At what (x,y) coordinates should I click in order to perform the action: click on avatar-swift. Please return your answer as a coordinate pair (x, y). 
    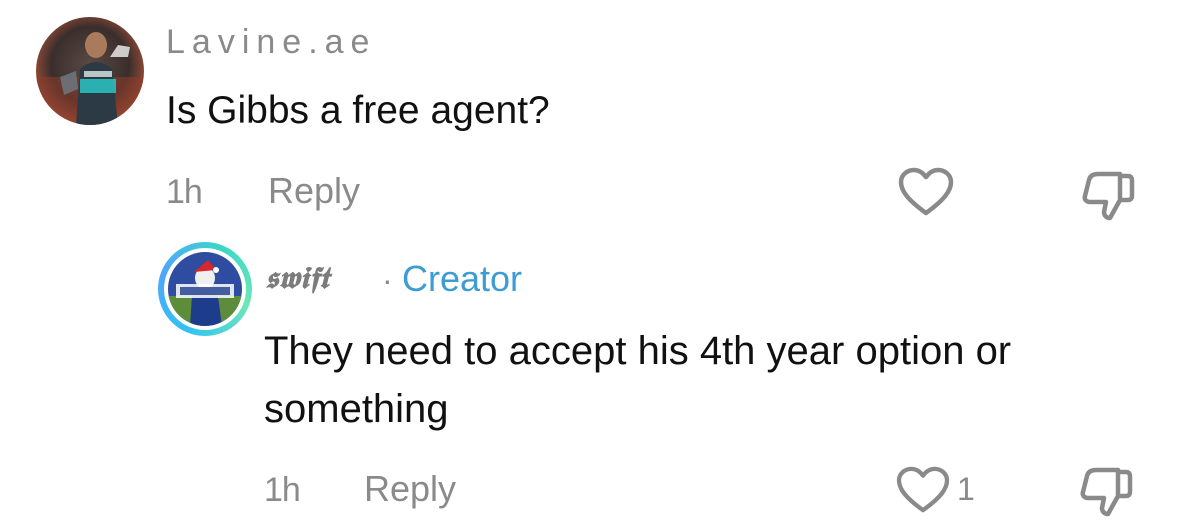
    Looking at the image, I should click on (205, 289).